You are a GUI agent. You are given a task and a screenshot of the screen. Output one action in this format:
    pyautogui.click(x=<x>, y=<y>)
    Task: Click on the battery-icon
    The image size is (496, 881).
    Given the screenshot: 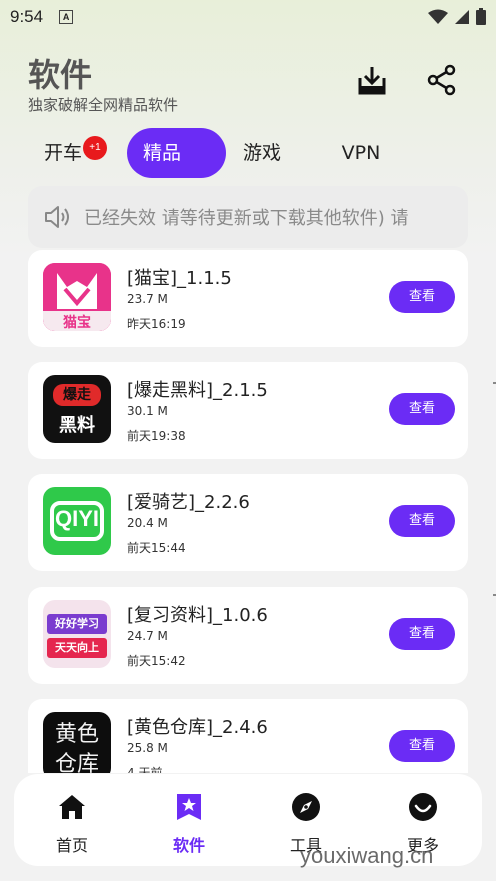 What is the action you would take?
    pyautogui.click(x=481, y=16)
    